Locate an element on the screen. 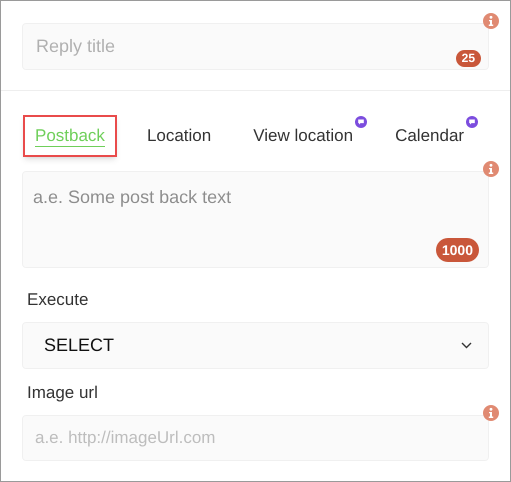 This screenshot has width=511, height=482. execute-label: Execute is located at coordinates (58, 299).